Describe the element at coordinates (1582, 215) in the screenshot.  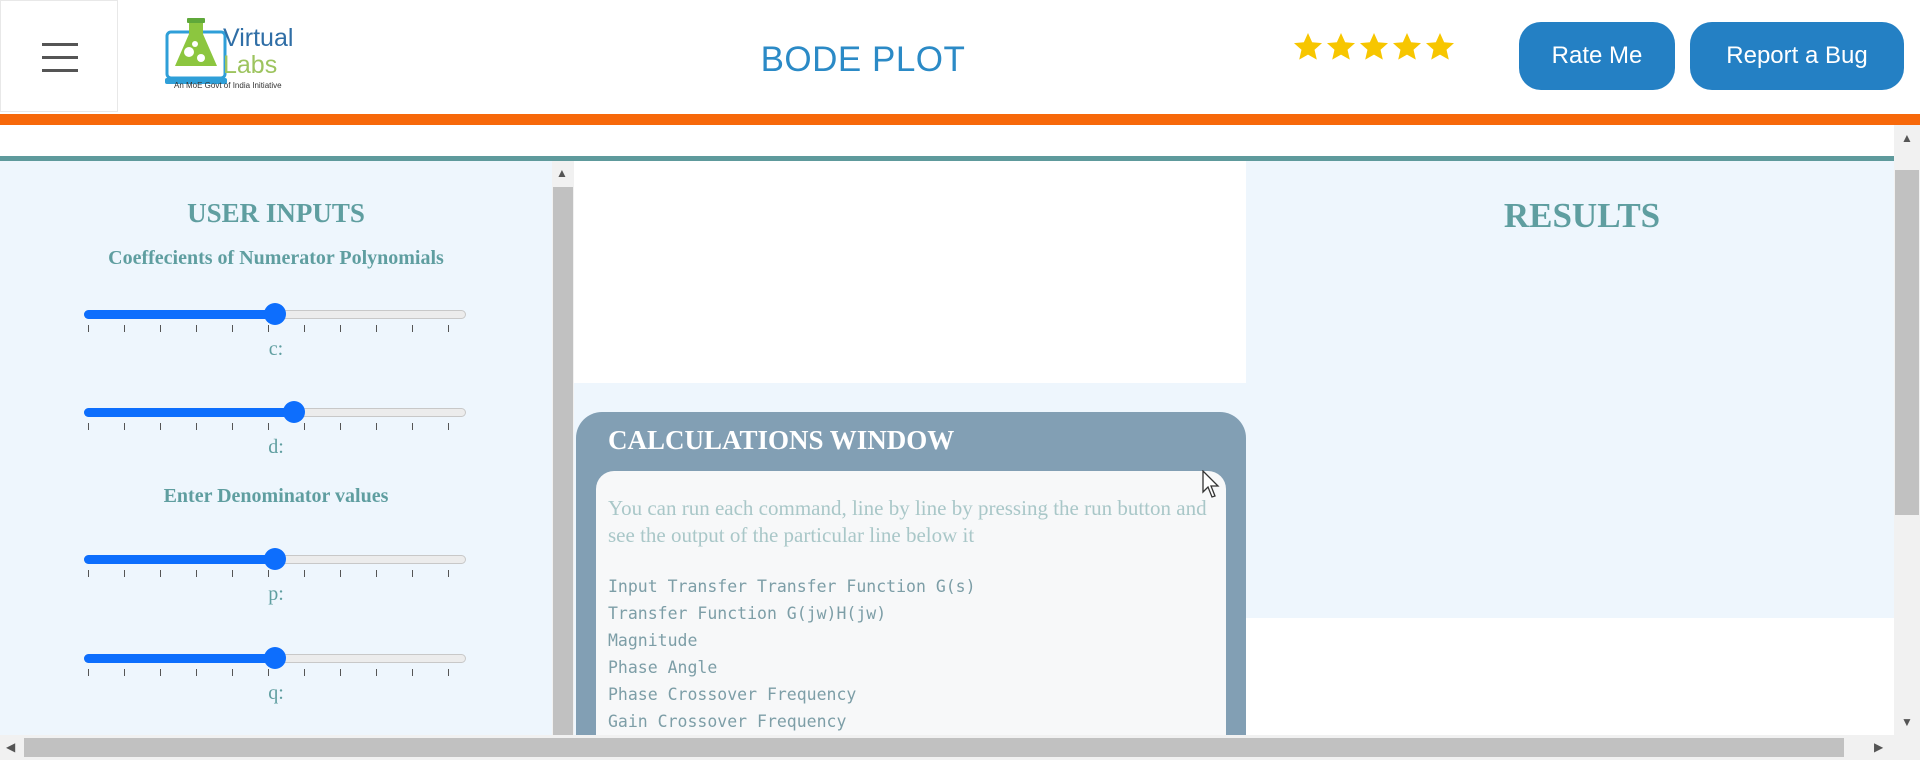
I see `results-title: RESULTS` at that location.